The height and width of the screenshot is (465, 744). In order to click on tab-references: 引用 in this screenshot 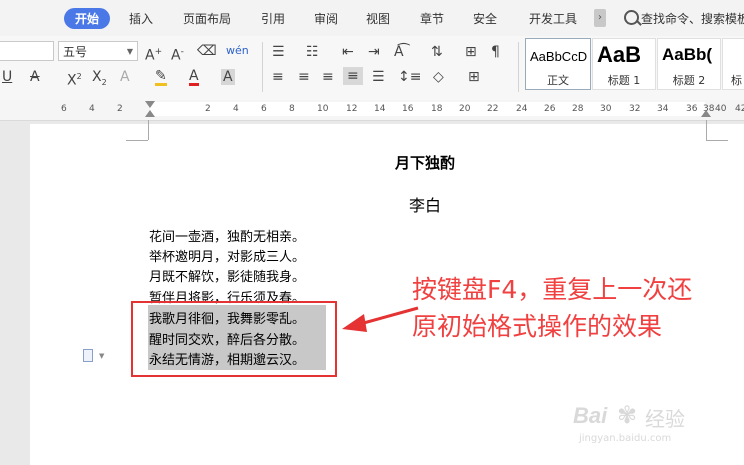, I will do `click(273, 18)`.